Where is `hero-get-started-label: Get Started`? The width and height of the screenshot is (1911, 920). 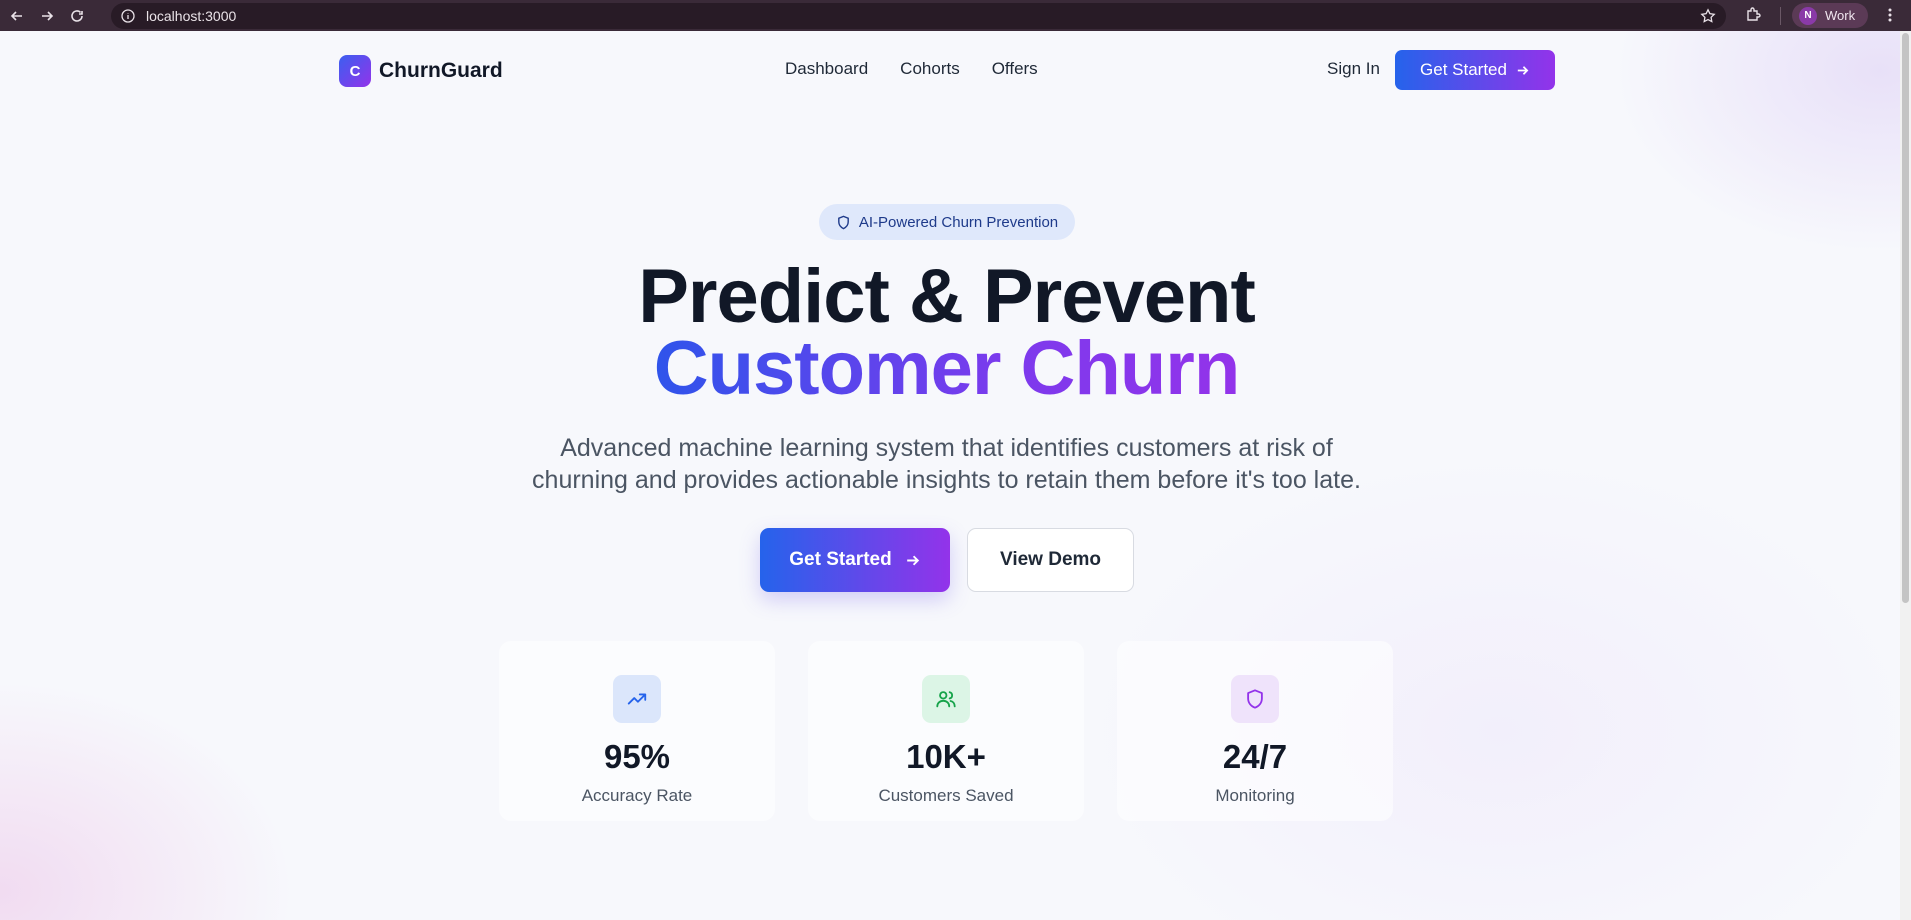
hero-get-started-label: Get Started is located at coordinates (840, 559).